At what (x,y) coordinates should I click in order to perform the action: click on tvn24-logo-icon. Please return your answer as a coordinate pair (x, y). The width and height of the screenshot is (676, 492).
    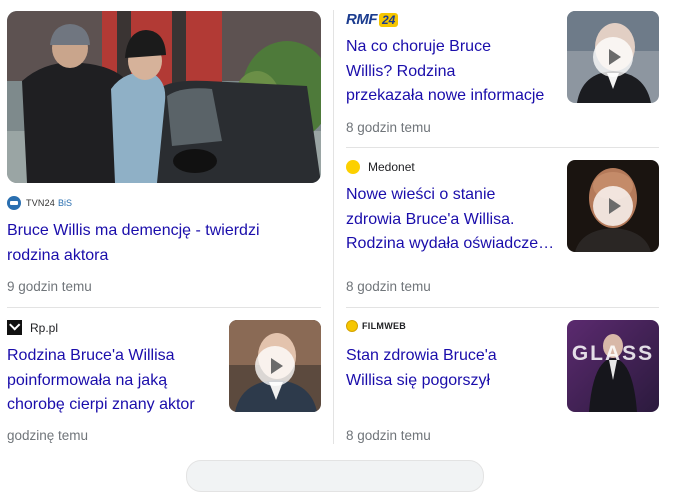
    Looking at the image, I should click on (14, 203).